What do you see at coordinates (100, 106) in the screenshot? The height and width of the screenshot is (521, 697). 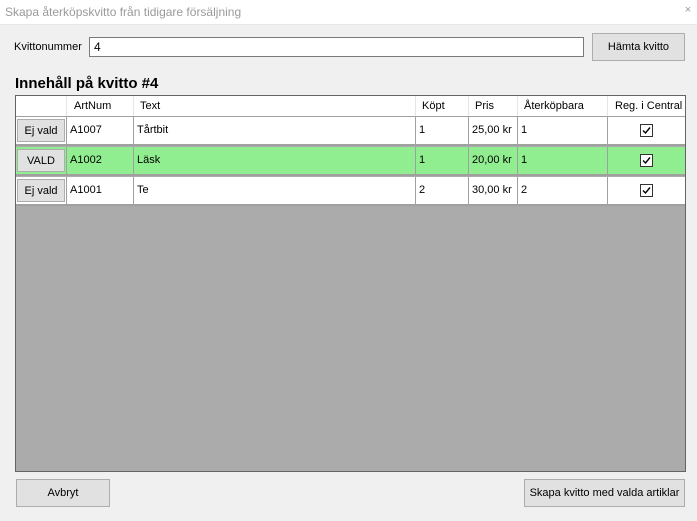 I see `column-header-artnum: ArtNum` at bounding box center [100, 106].